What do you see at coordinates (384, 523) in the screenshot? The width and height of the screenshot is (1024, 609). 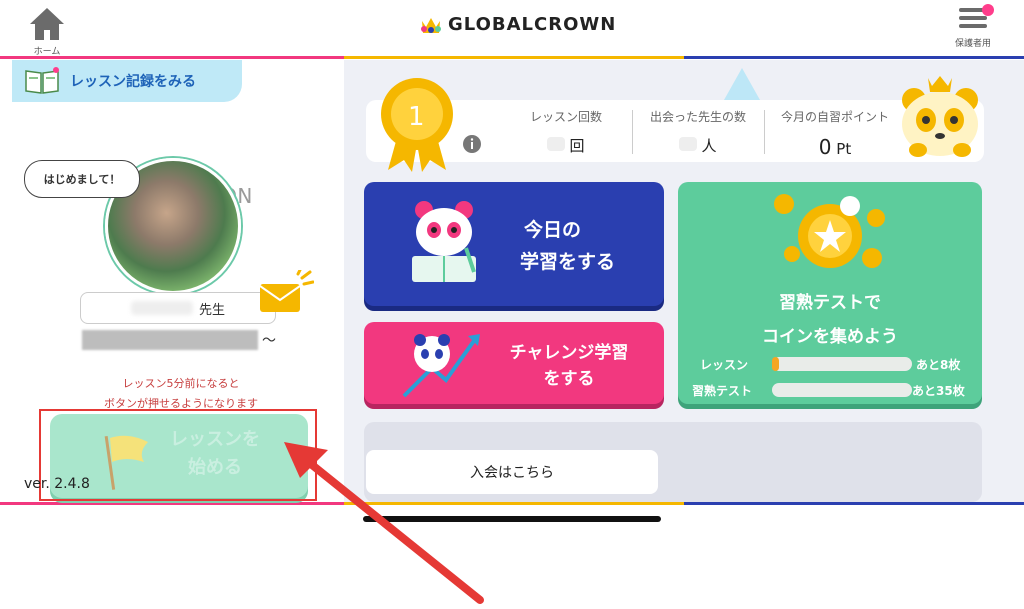 I see `annotation-arrow-icon` at bounding box center [384, 523].